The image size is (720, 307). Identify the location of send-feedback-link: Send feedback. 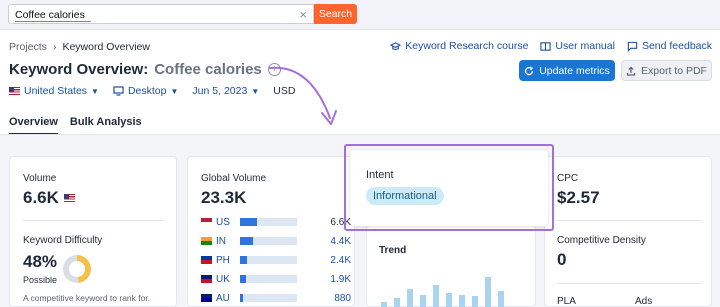
(669, 46).